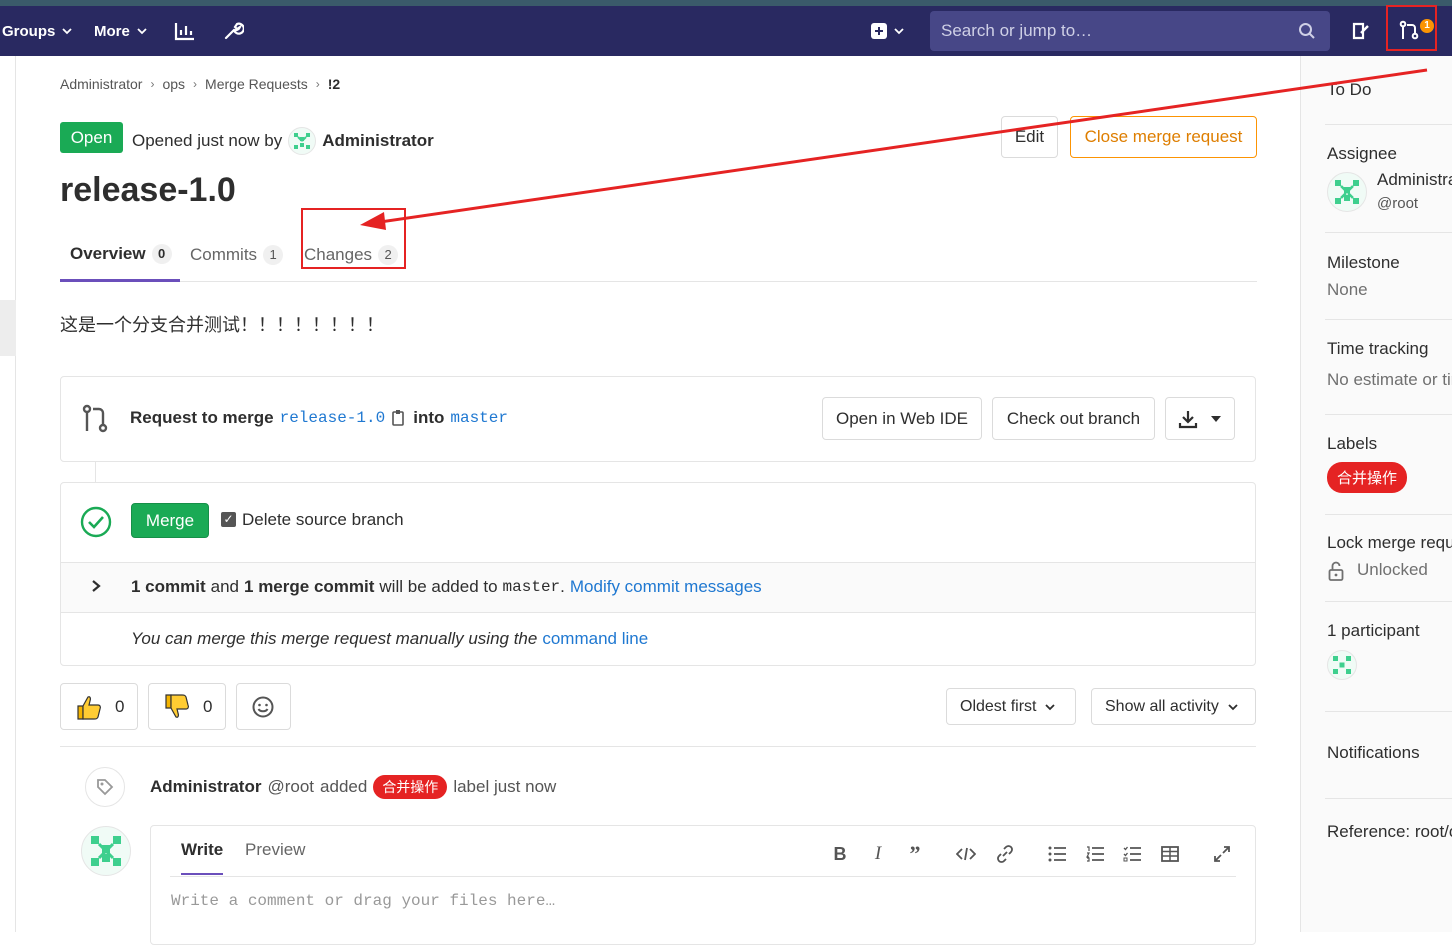  I want to click on italic-icon: I, so click(878, 854).